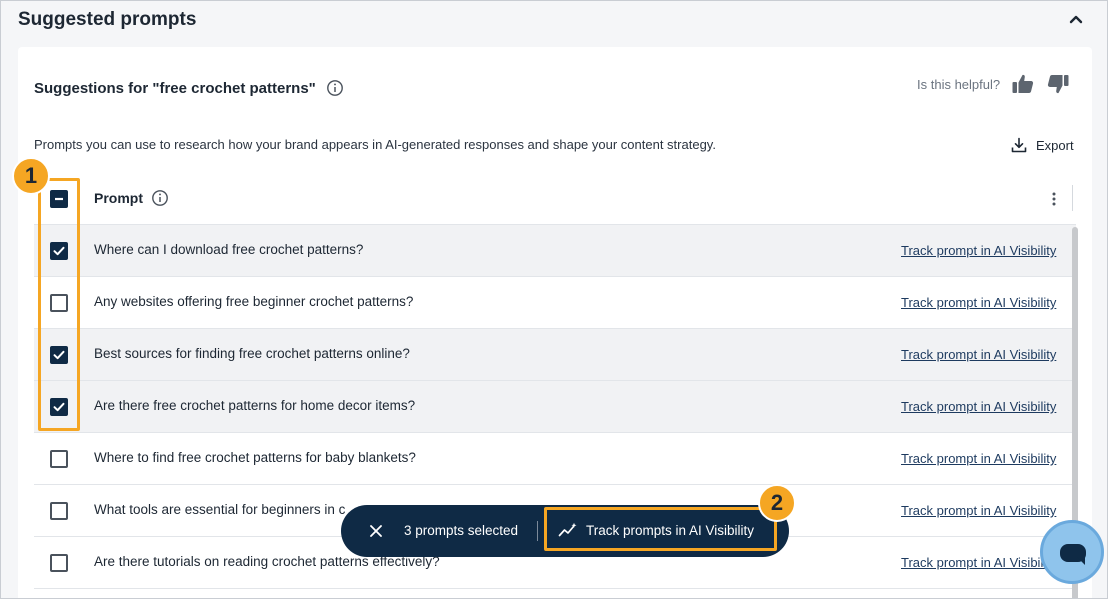  What do you see at coordinates (1023, 84) in the screenshot?
I see `thumbs-up-icon` at bounding box center [1023, 84].